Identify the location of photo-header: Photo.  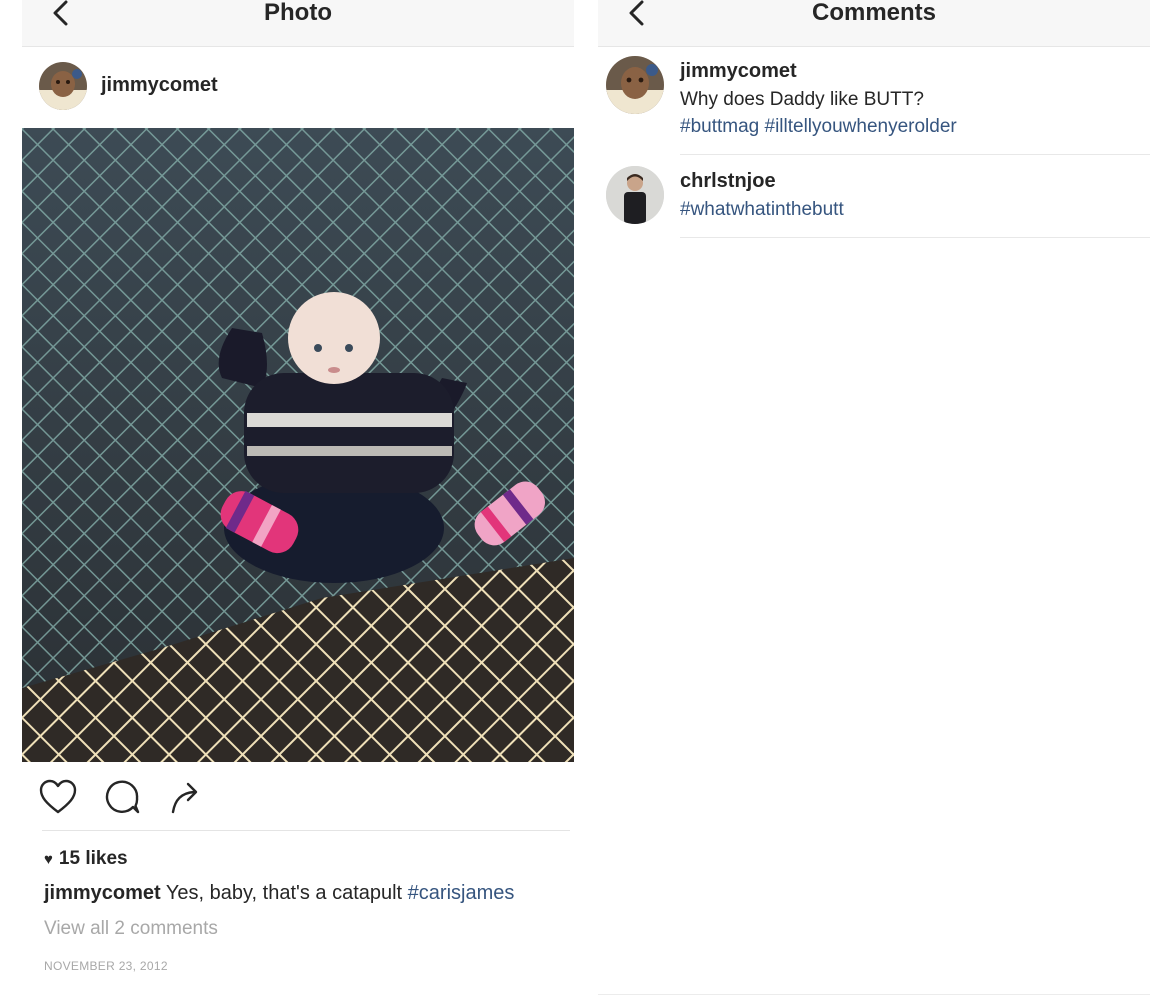
(298, 23).